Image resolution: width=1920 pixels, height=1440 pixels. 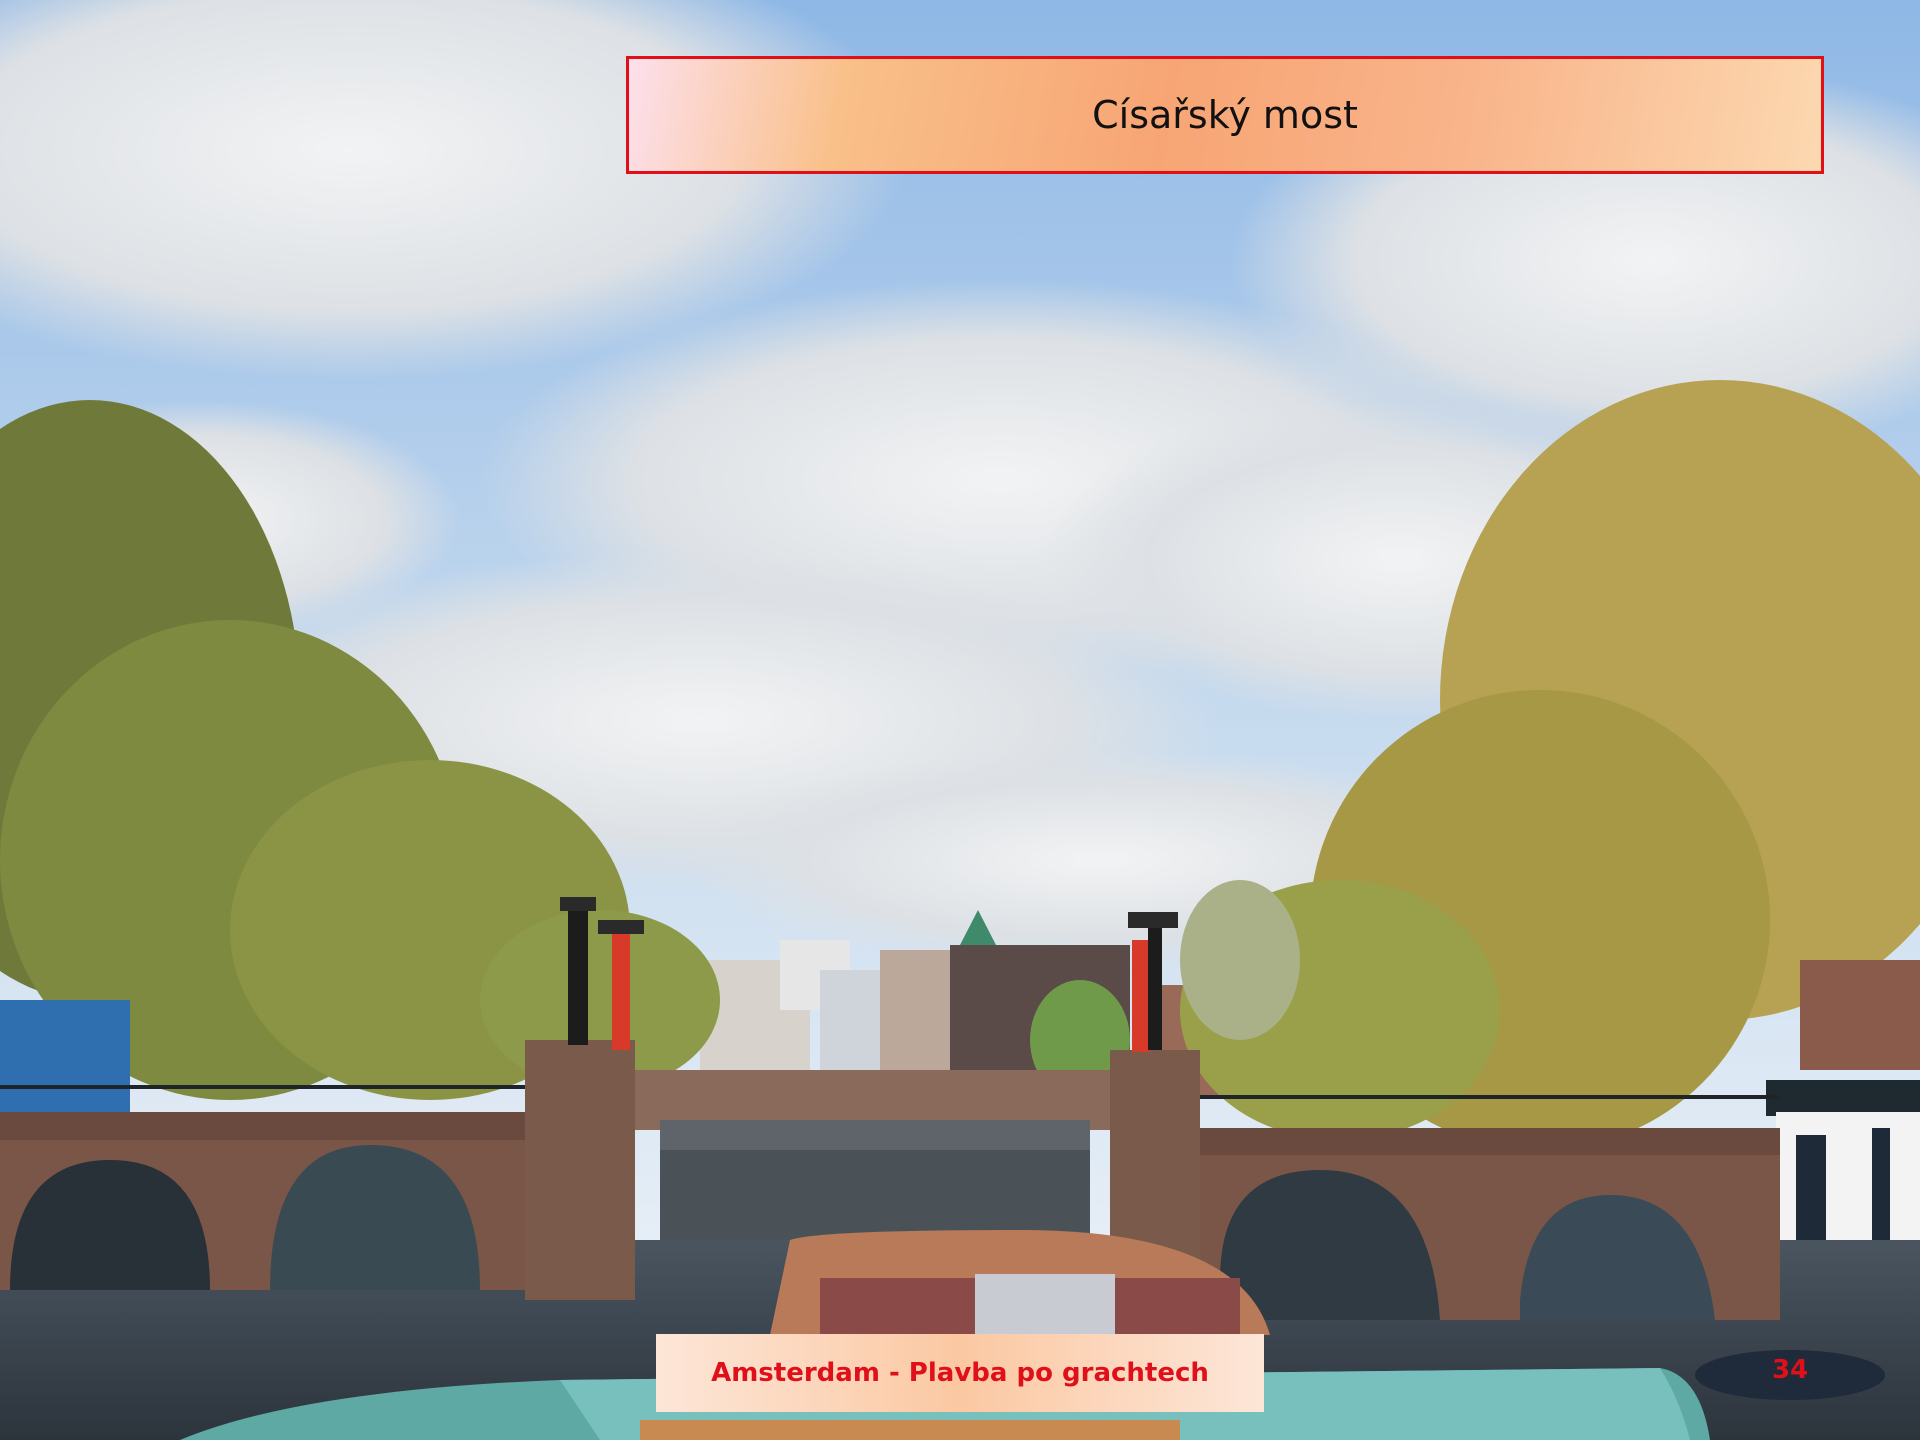 I want to click on slide-footer: Amsterdam - Plavba po grachtech, so click(x=960, y=1373).